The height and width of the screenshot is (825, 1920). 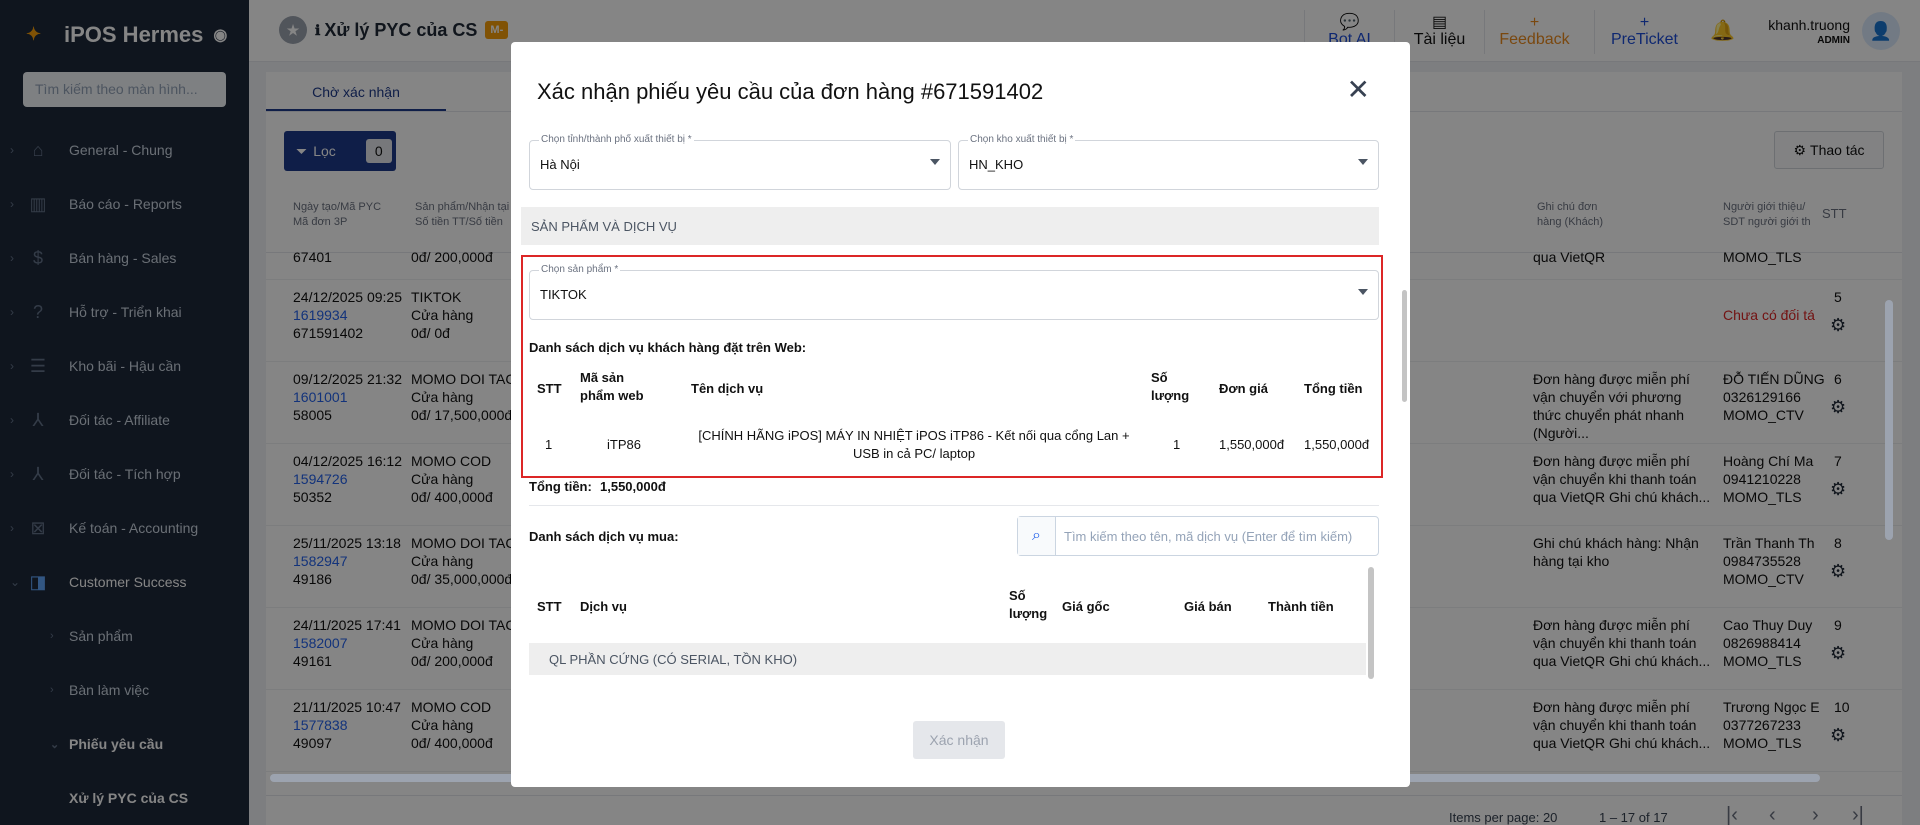 What do you see at coordinates (549, 388) in the screenshot?
I see `web-header-stt: STT` at bounding box center [549, 388].